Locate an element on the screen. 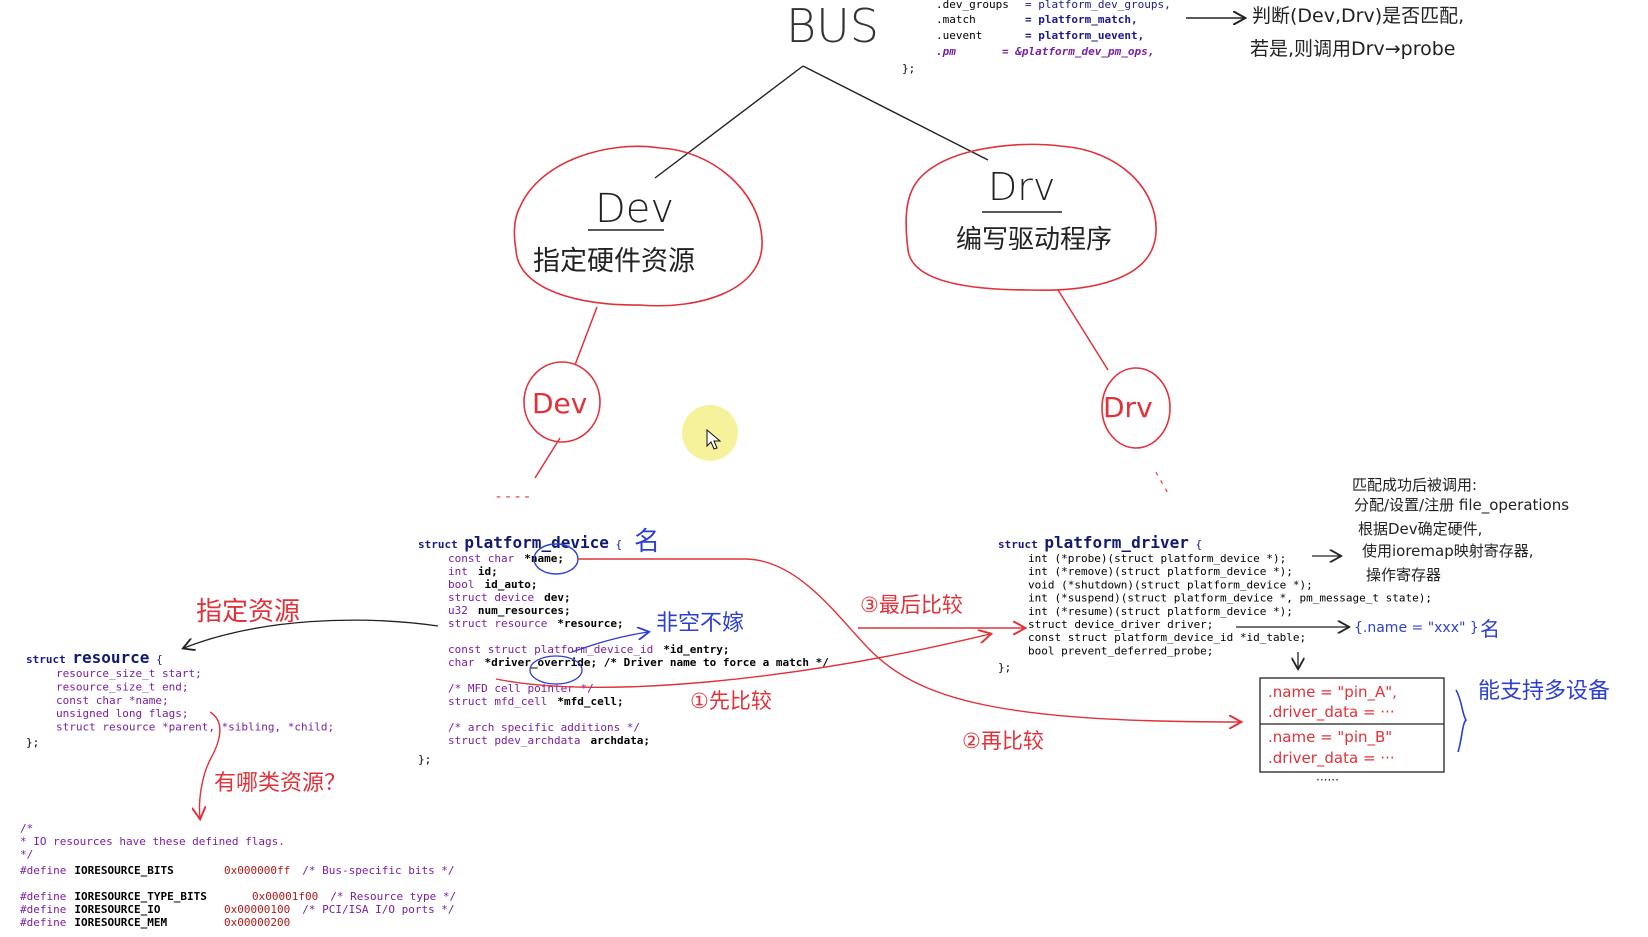 This screenshot has width=1648, height=937. platform-device-member: const char *name; is located at coordinates (506, 558).